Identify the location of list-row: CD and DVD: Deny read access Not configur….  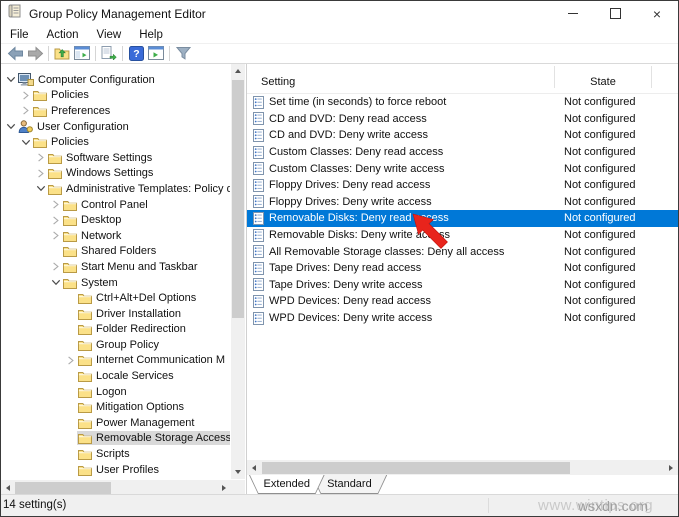
(462, 119).